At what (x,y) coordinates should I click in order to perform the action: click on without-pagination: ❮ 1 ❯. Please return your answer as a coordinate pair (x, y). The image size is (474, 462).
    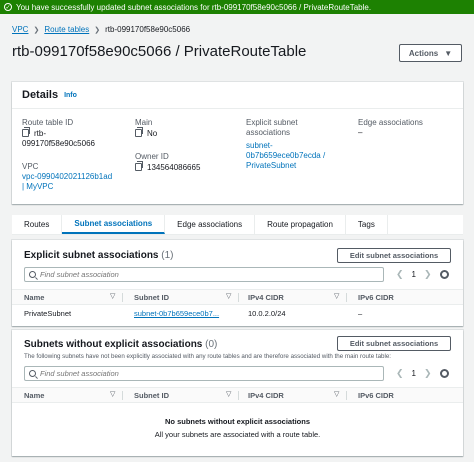
    Looking at the image, I should click on (414, 373).